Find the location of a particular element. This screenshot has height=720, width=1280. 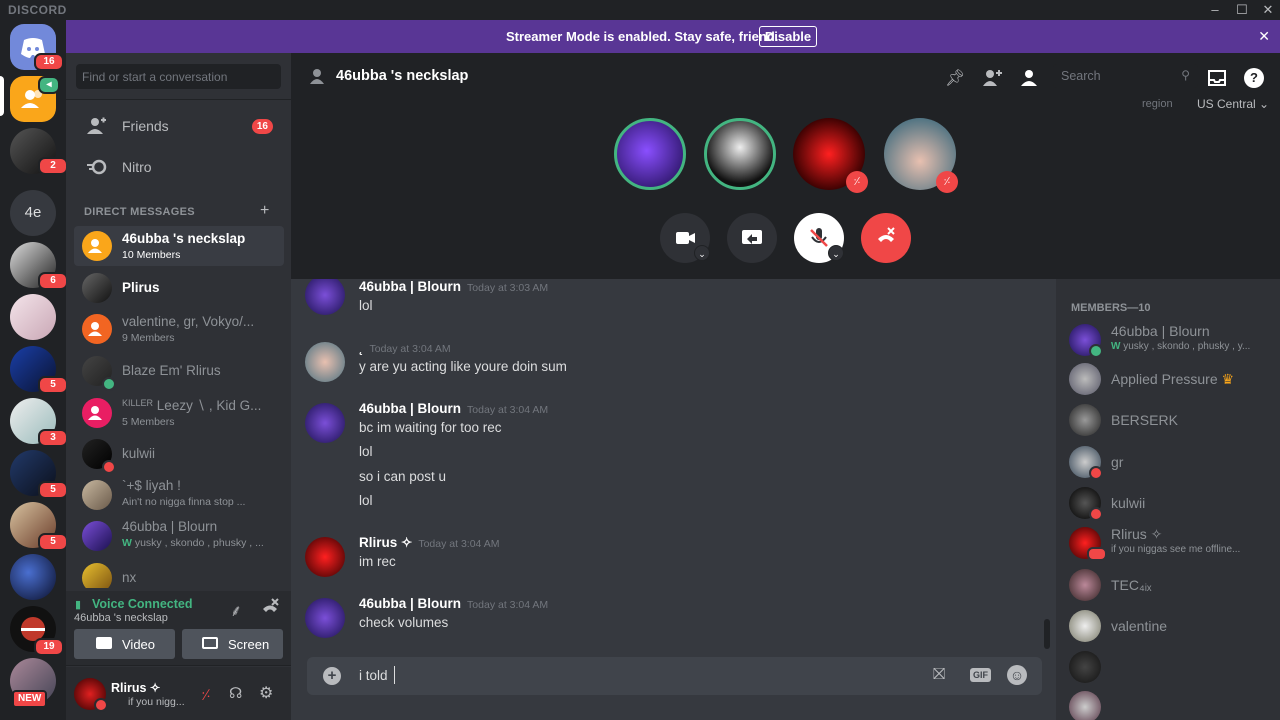

message-composer: + i told ⛝ GIF ☺ is located at coordinates (674, 676).